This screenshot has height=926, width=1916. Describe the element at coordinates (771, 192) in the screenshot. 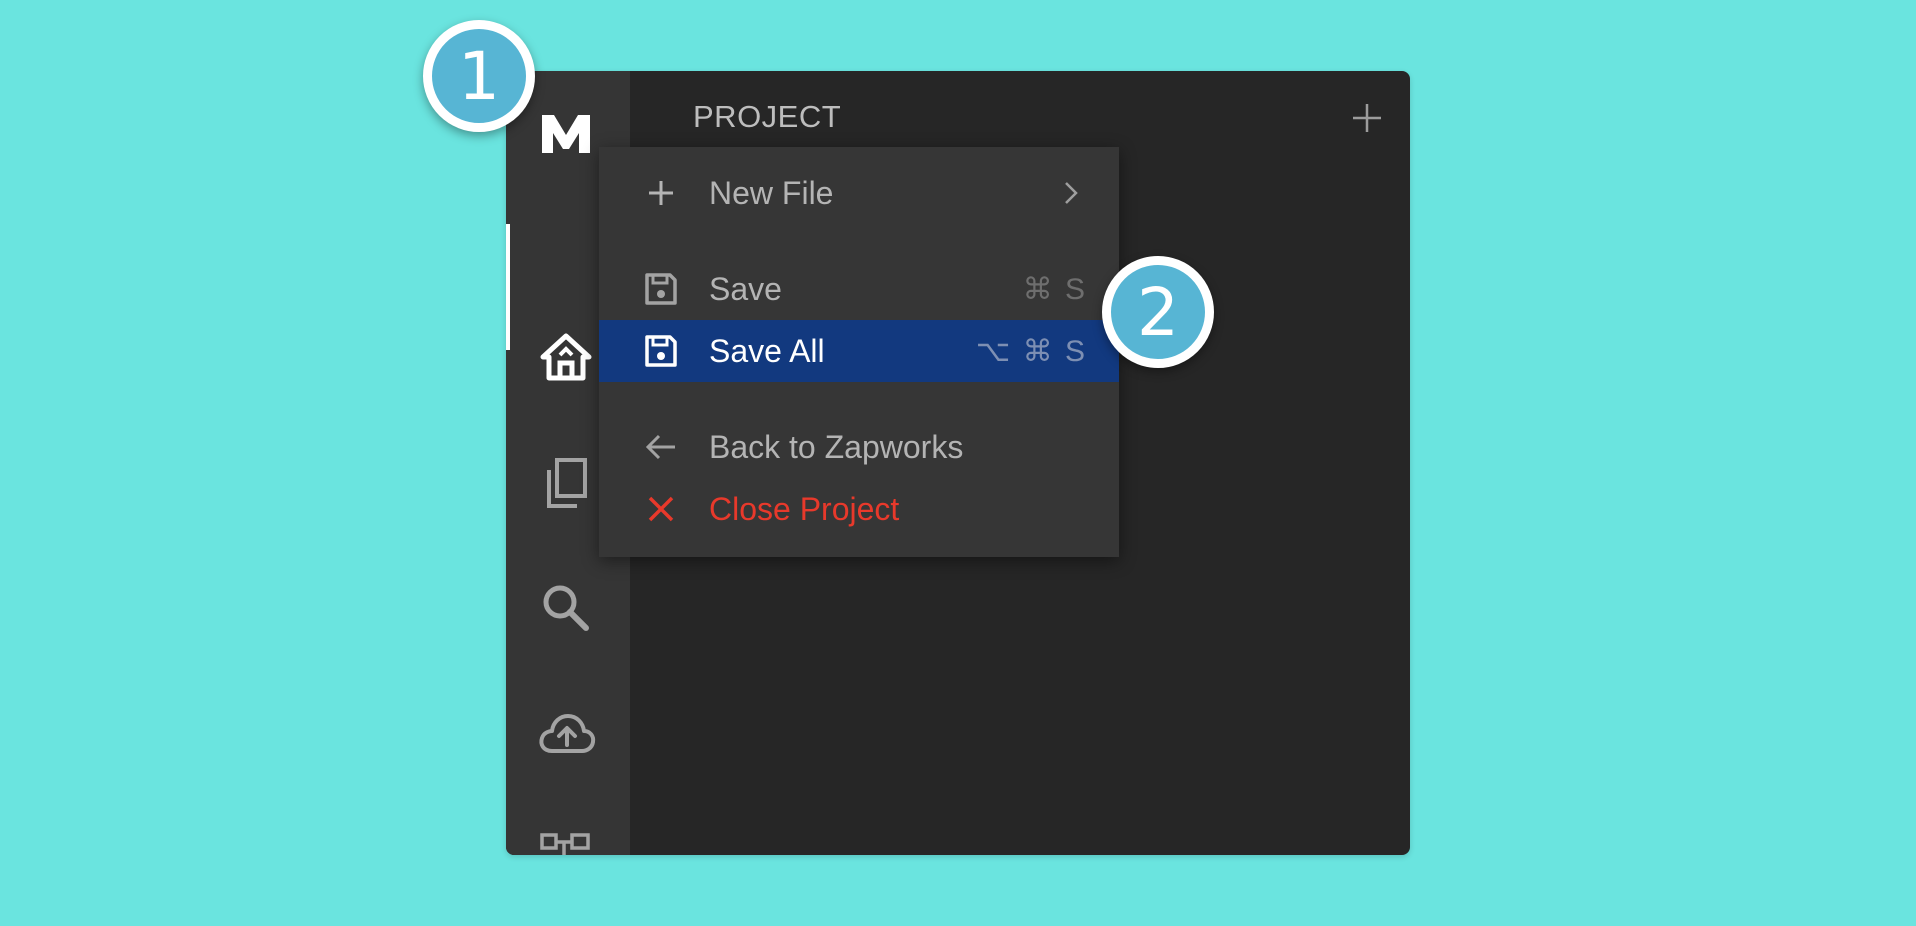

I see `menu-item-label: New File` at that location.